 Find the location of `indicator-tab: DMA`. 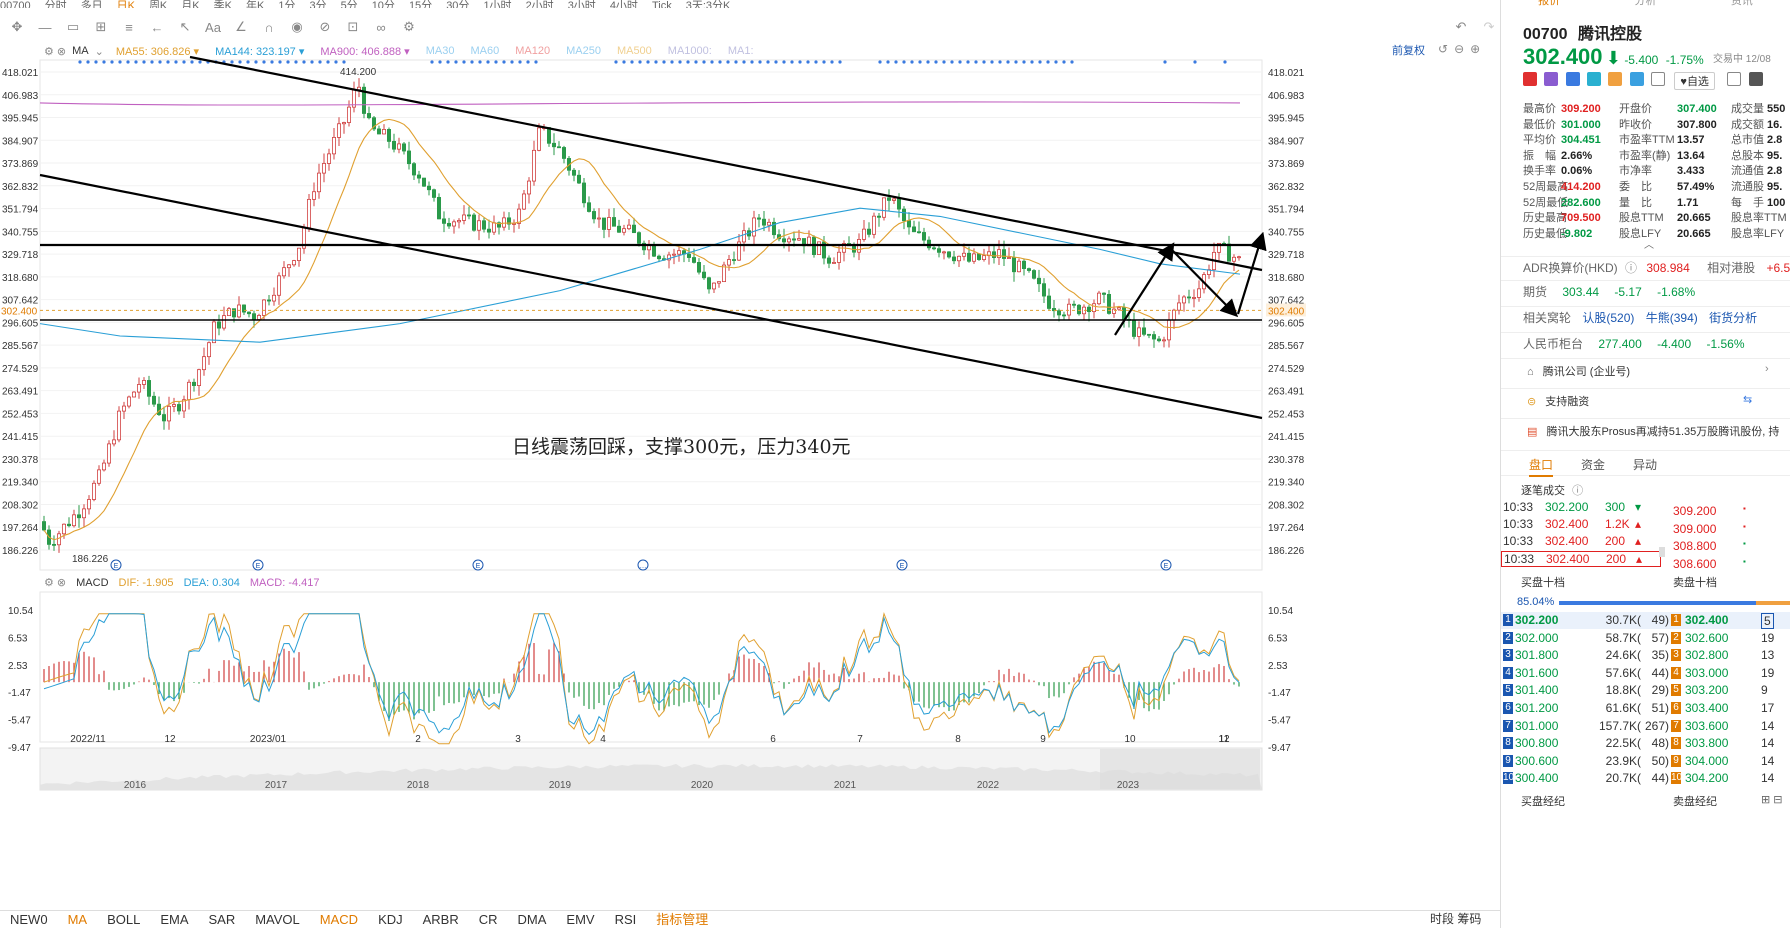

indicator-tab: DMA is located at coordinates (532, 919).